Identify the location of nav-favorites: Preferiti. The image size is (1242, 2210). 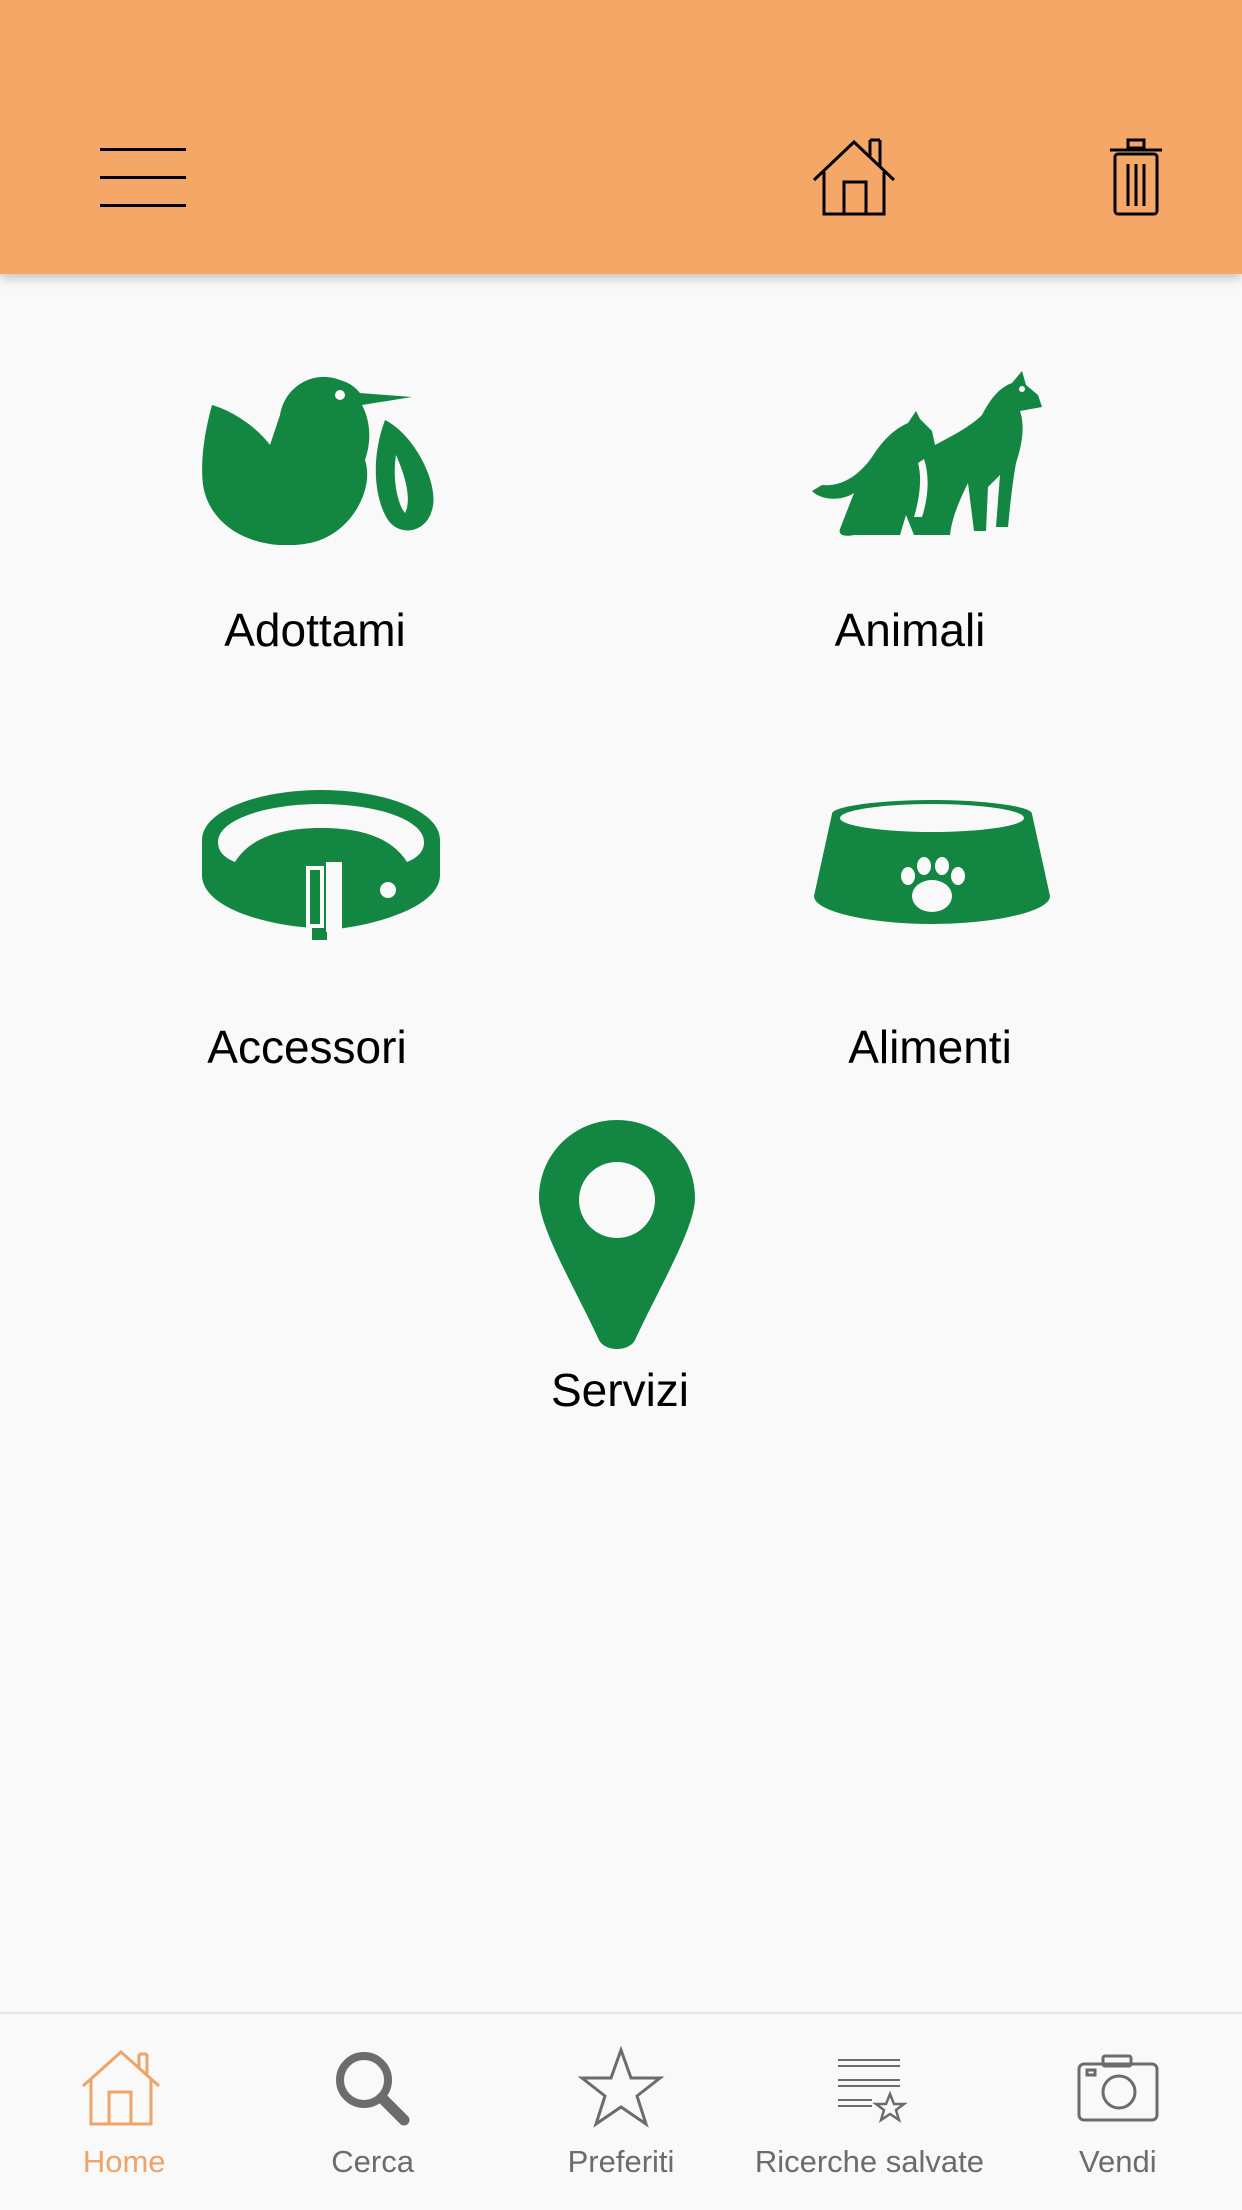
(621, 2112).